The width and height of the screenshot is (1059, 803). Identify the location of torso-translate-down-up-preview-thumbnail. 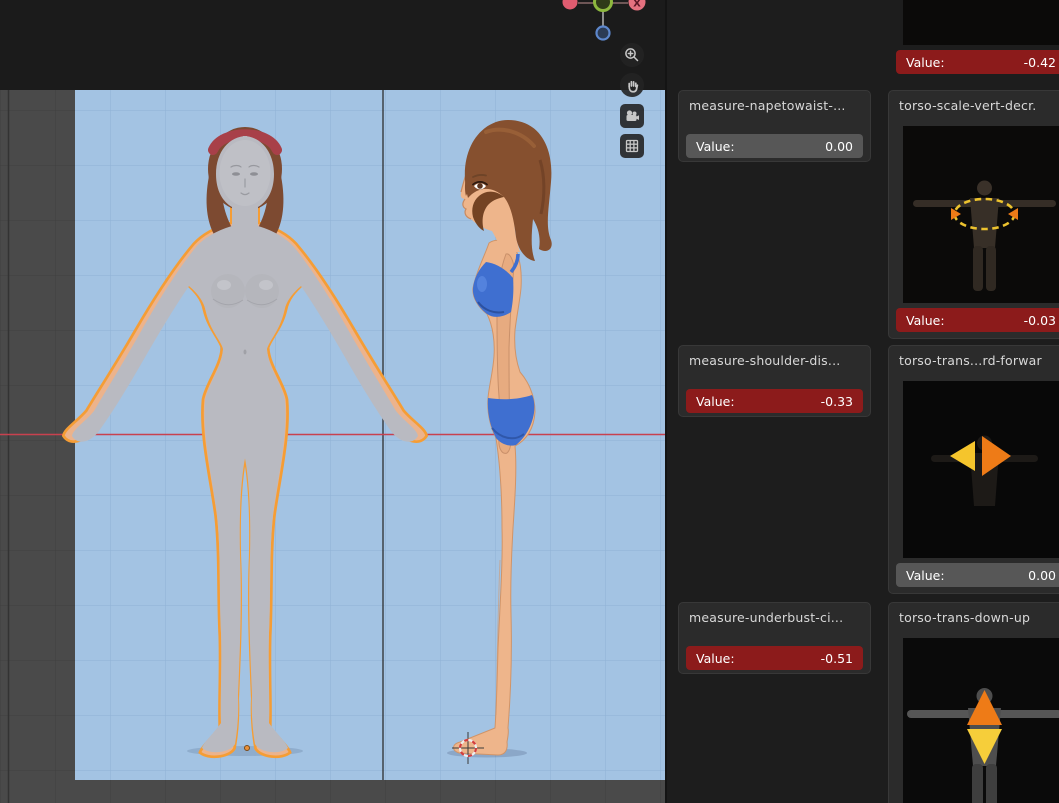
(981, 720).